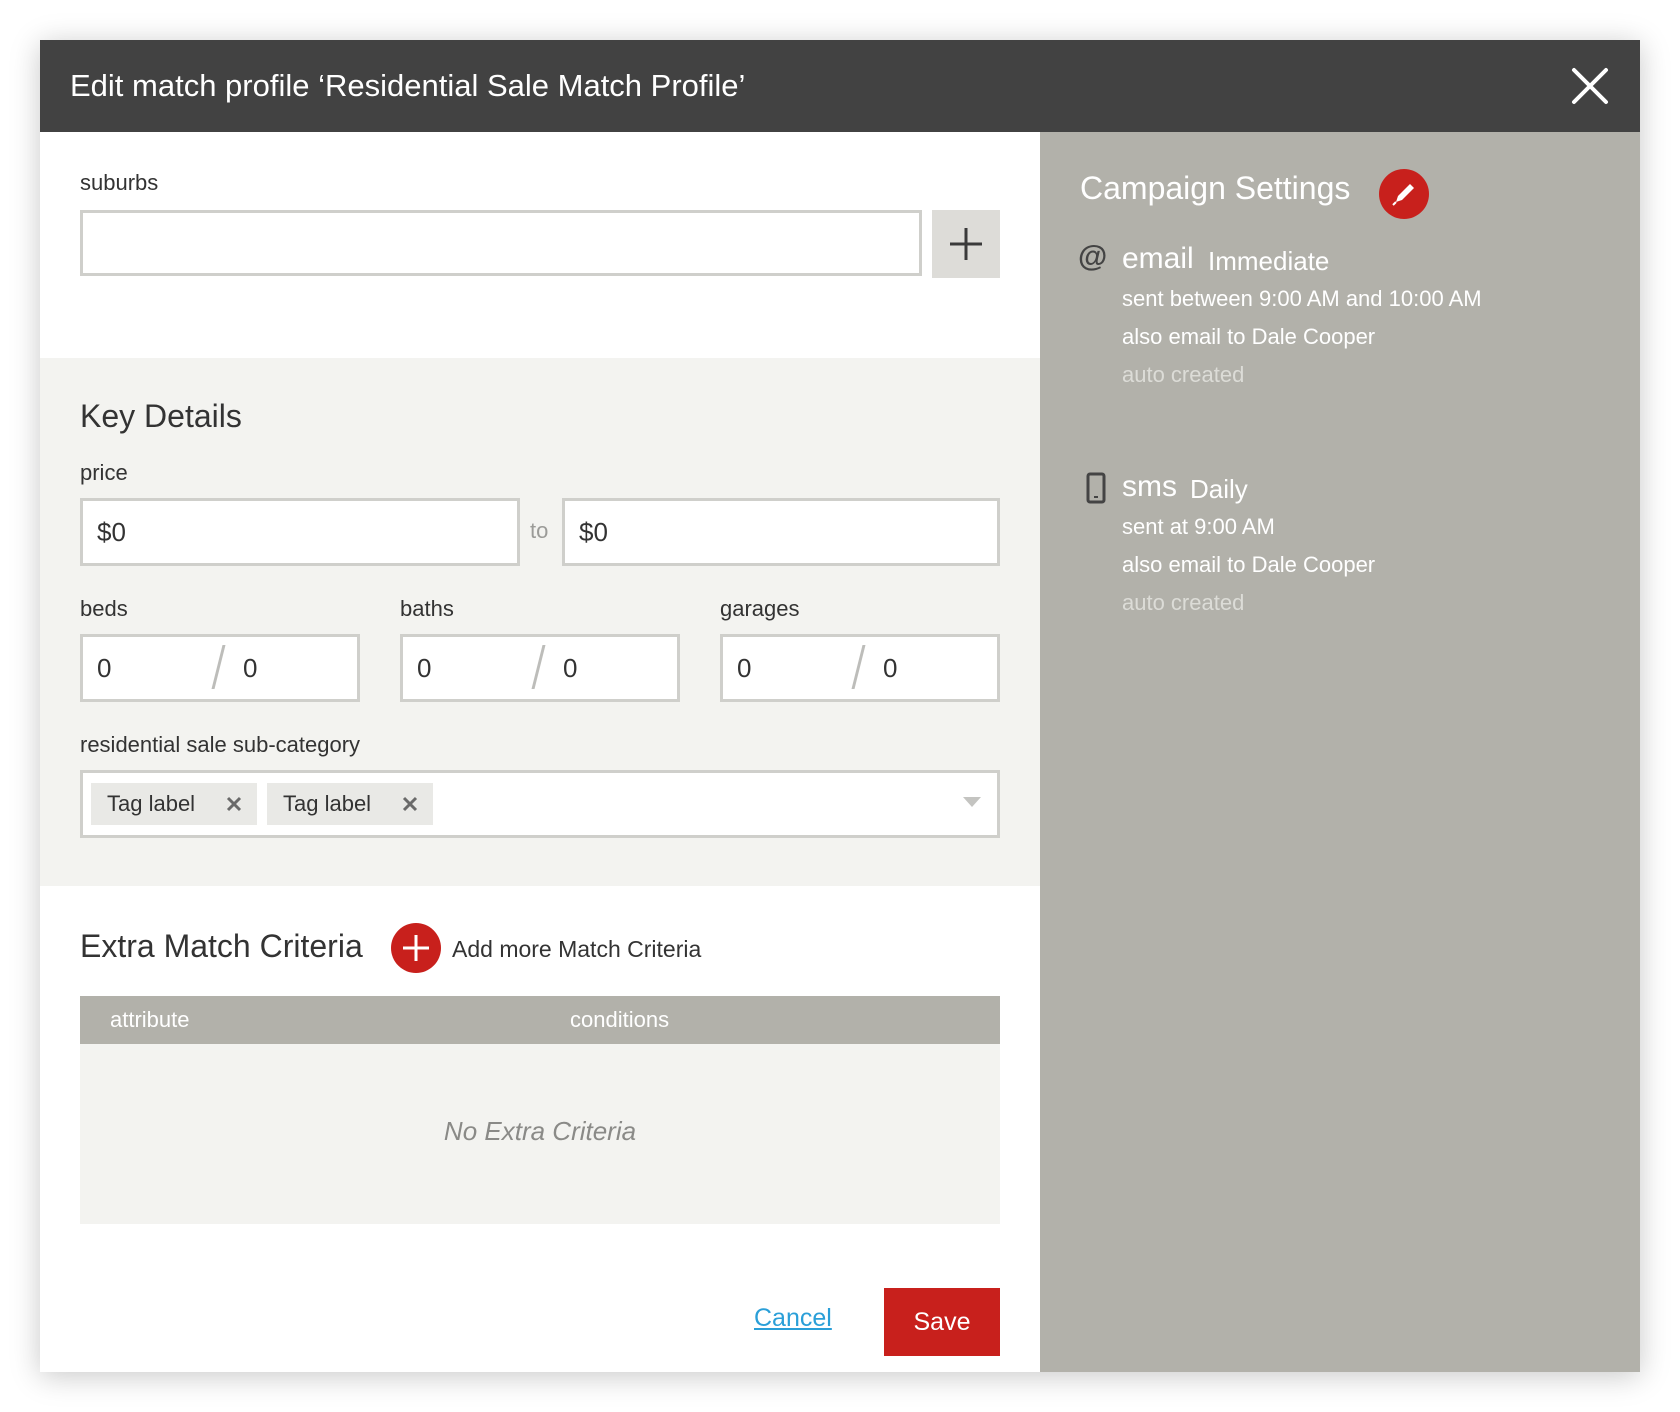 The image size is (1680, 1412). Describe the element at coordinates (1249, 564) in the screenshot. I see `sms-also-recipient: also email to Dale Cooper` at that location.